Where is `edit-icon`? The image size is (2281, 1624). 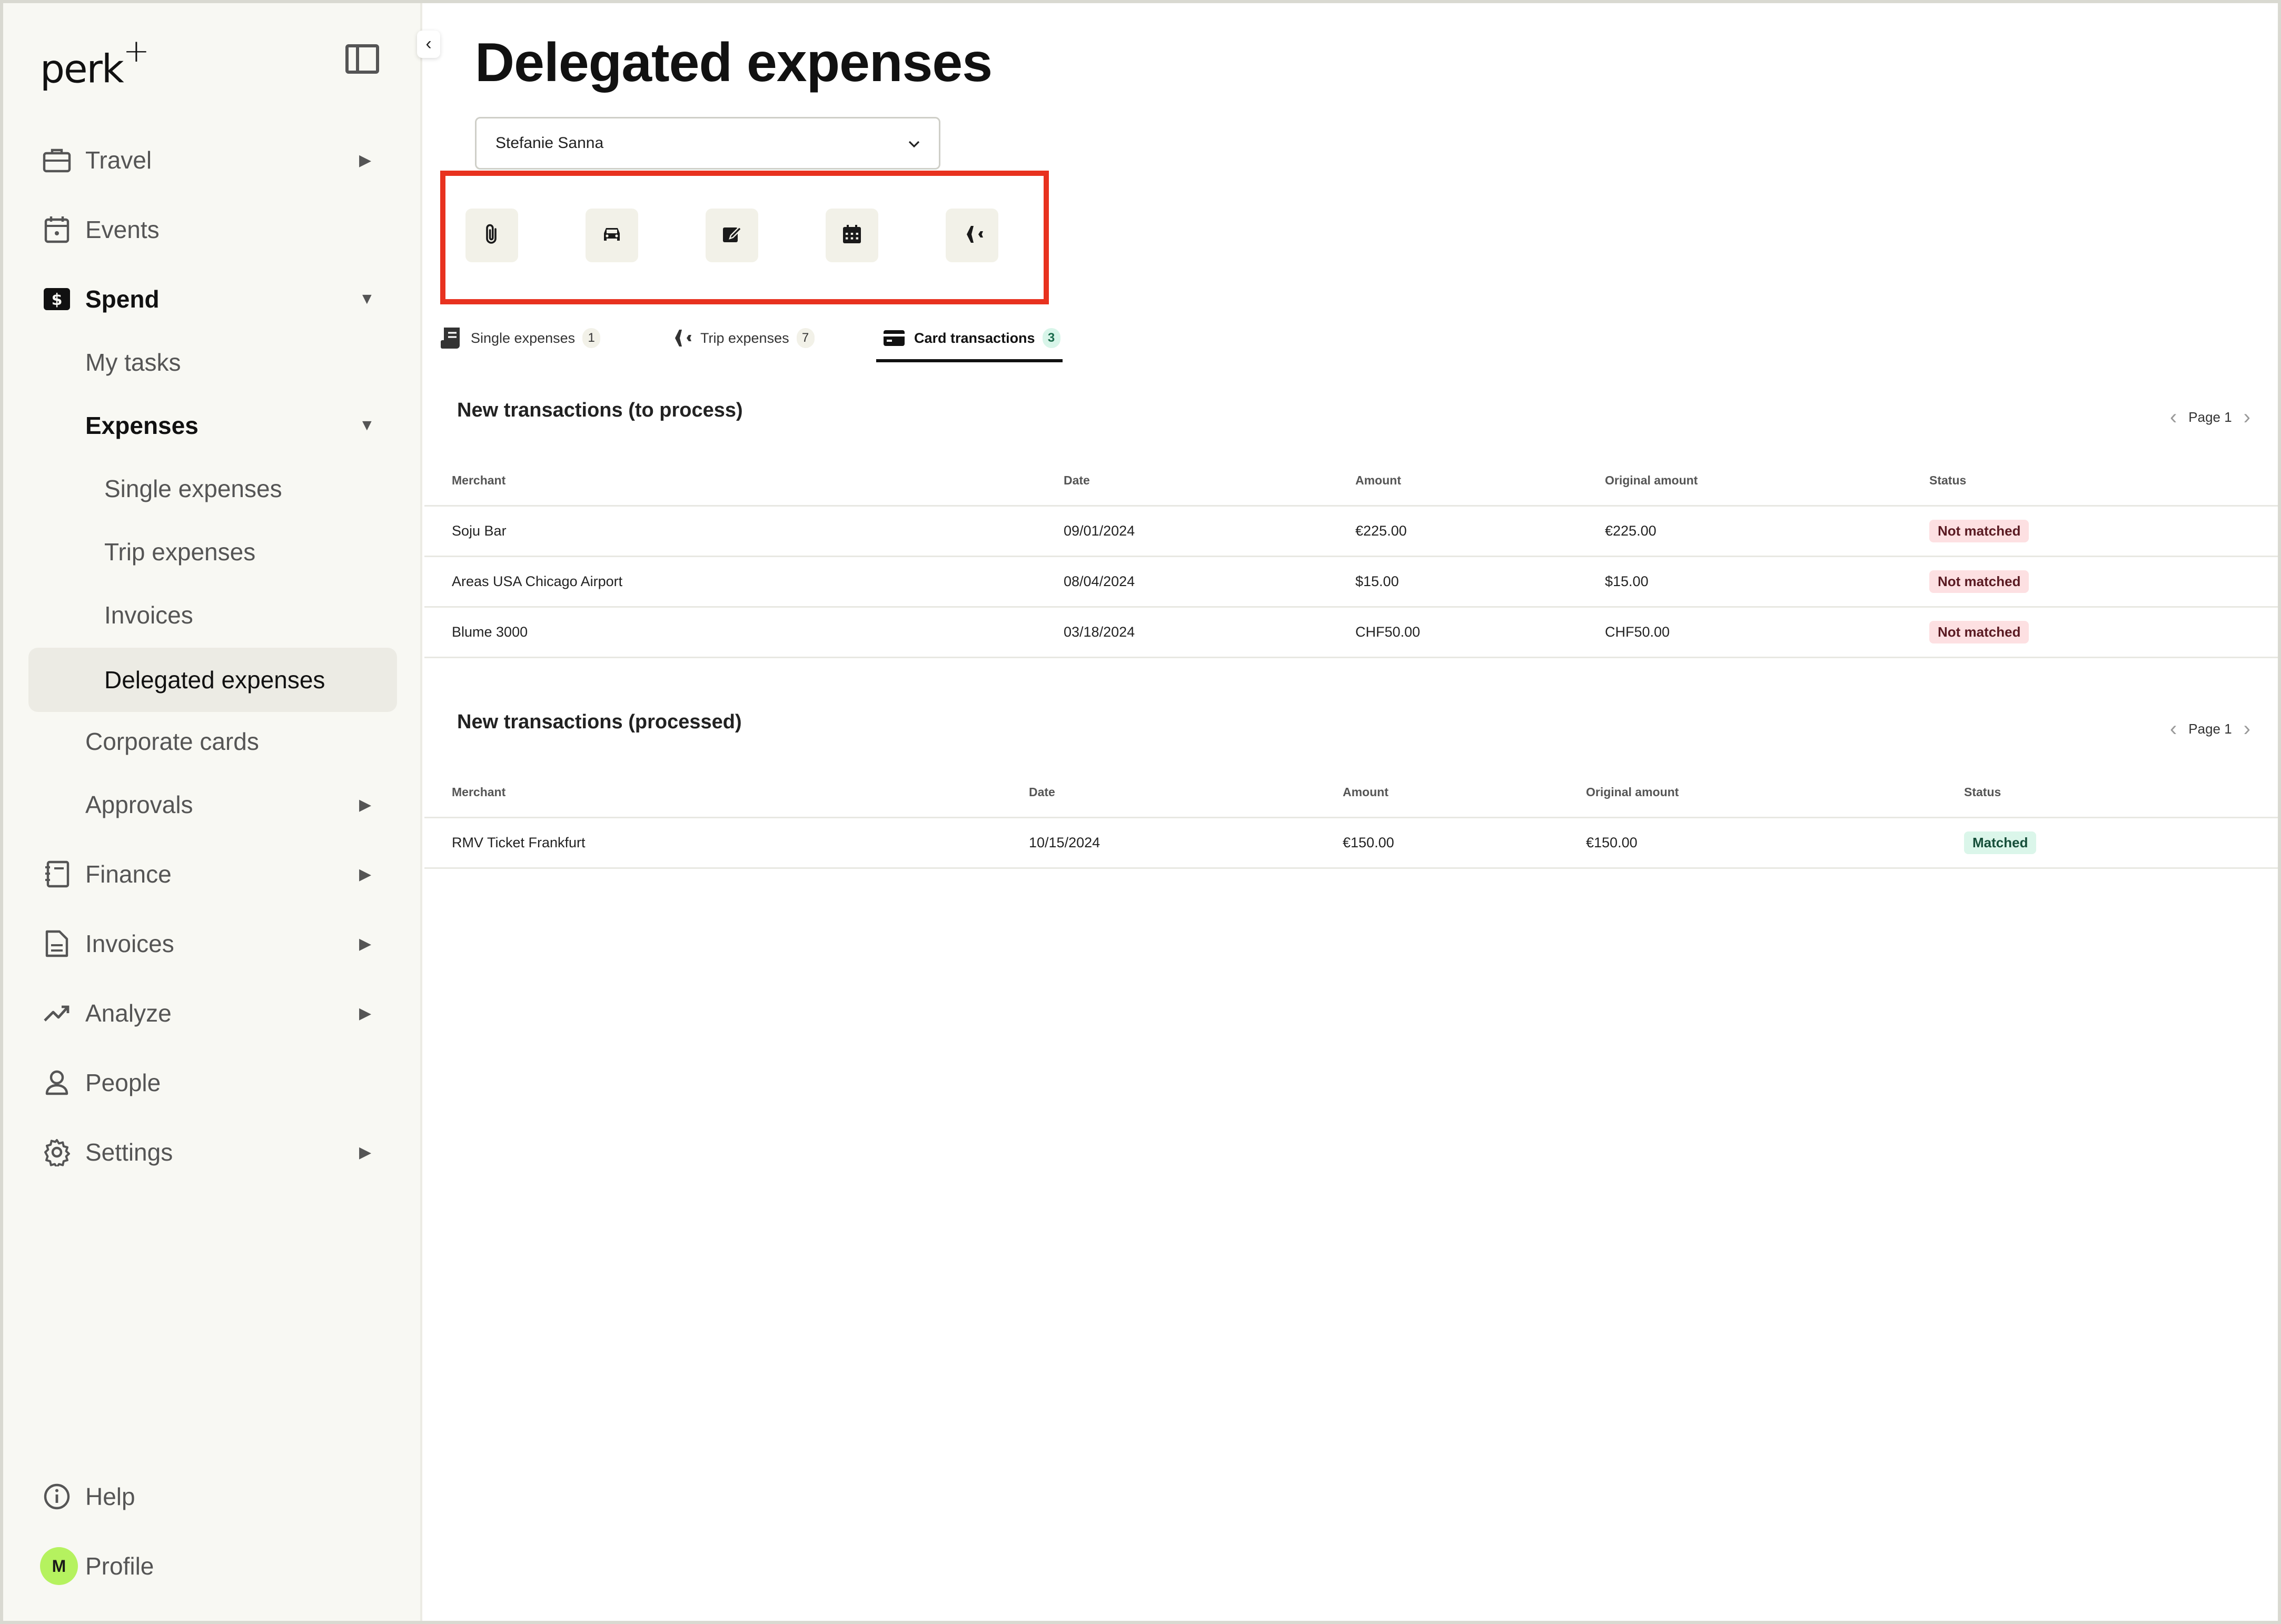
edit-icon is located at coordinates (732, 236).